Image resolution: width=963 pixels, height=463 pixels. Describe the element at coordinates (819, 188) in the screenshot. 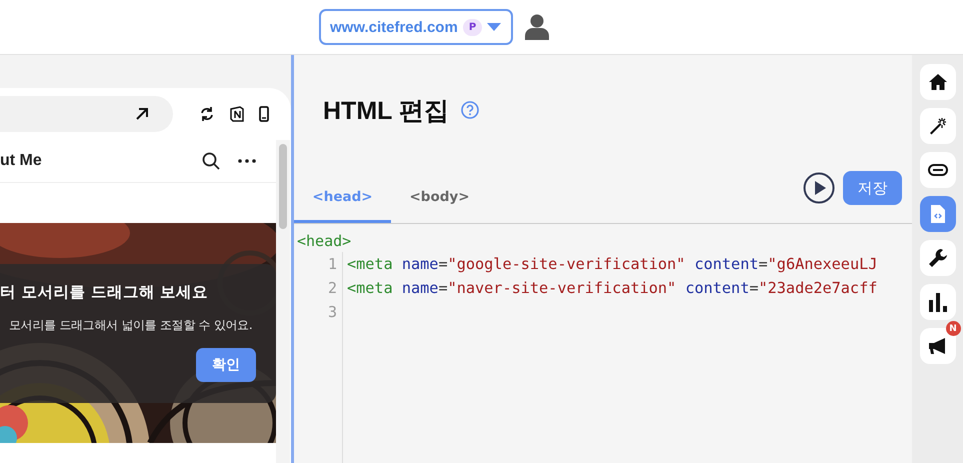

I see `play-button` at that location.